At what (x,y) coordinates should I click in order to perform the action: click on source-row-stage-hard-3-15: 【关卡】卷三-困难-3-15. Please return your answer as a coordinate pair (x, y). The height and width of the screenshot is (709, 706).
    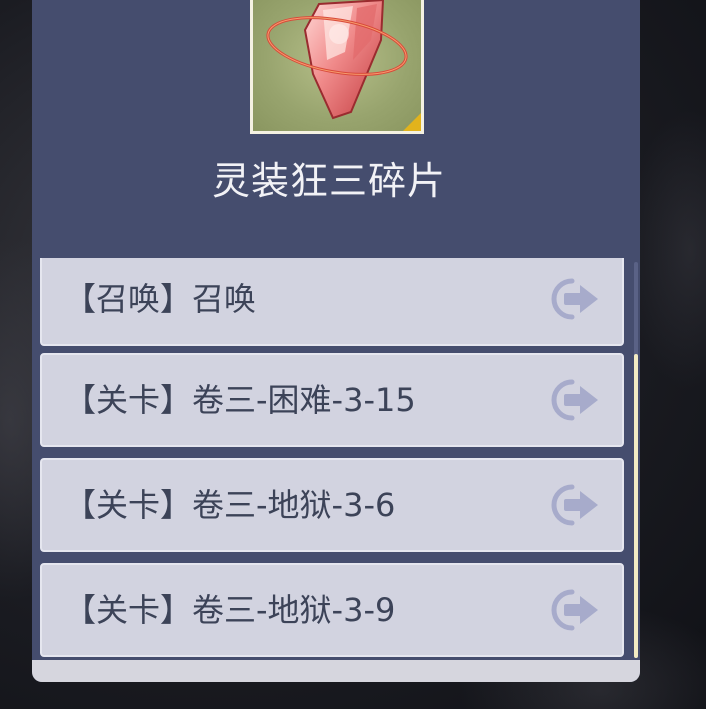
    Looking at the image, I should click on (332, 400).